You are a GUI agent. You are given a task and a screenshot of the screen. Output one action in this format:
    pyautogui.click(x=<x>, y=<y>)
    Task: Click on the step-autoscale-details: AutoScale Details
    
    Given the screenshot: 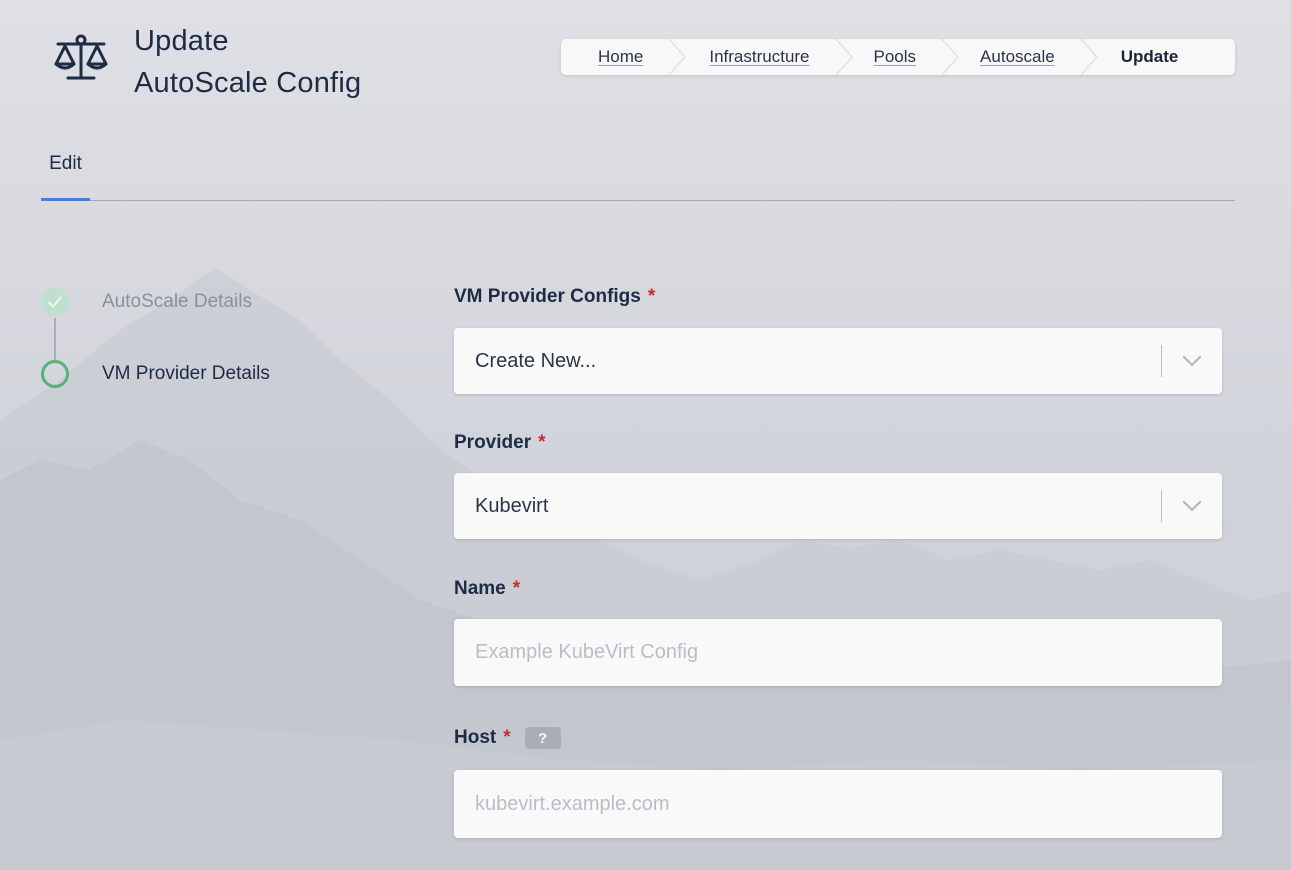 What is the action you would take?
    pyautogui.click(x=146, y=302)
    